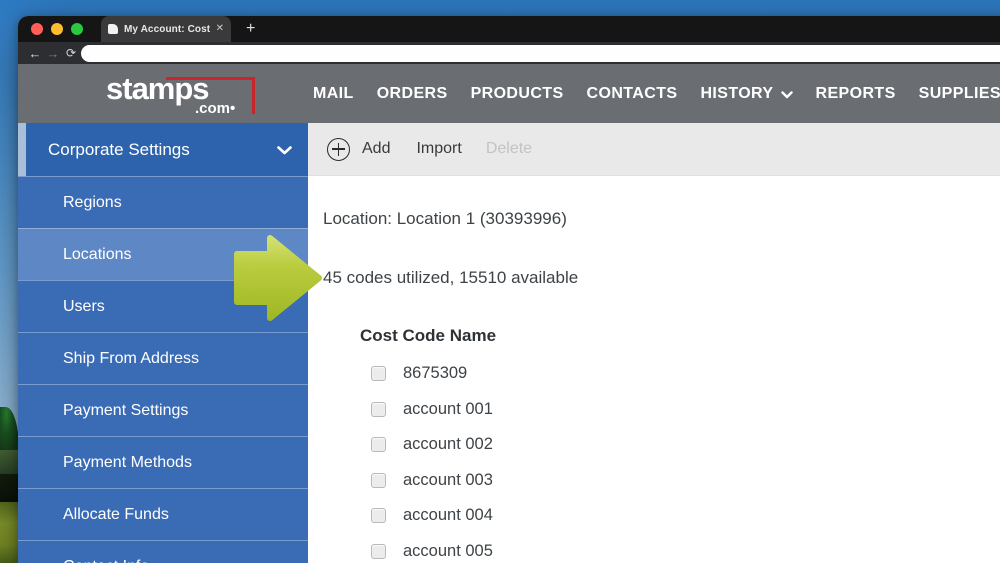 This screenshot has height=563, width=1000. Describe the element at coordinates (163, 254) in the screenshot. I see `sidebar-item: Locations` at that location.